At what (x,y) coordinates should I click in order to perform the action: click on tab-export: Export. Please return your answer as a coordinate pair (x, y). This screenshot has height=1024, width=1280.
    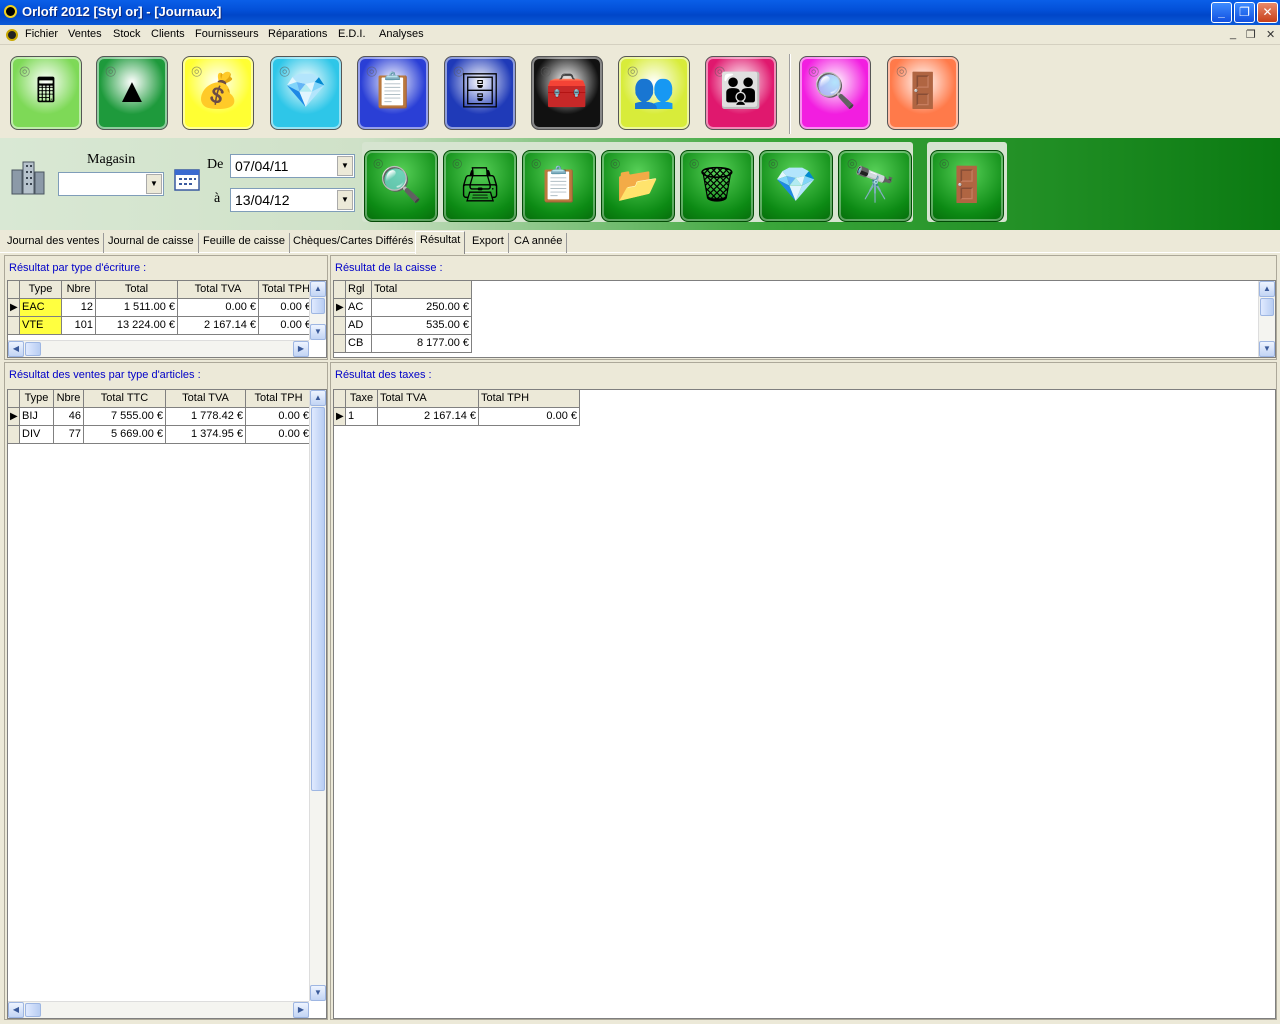
    Looking at the image, I should click on (488, 243).